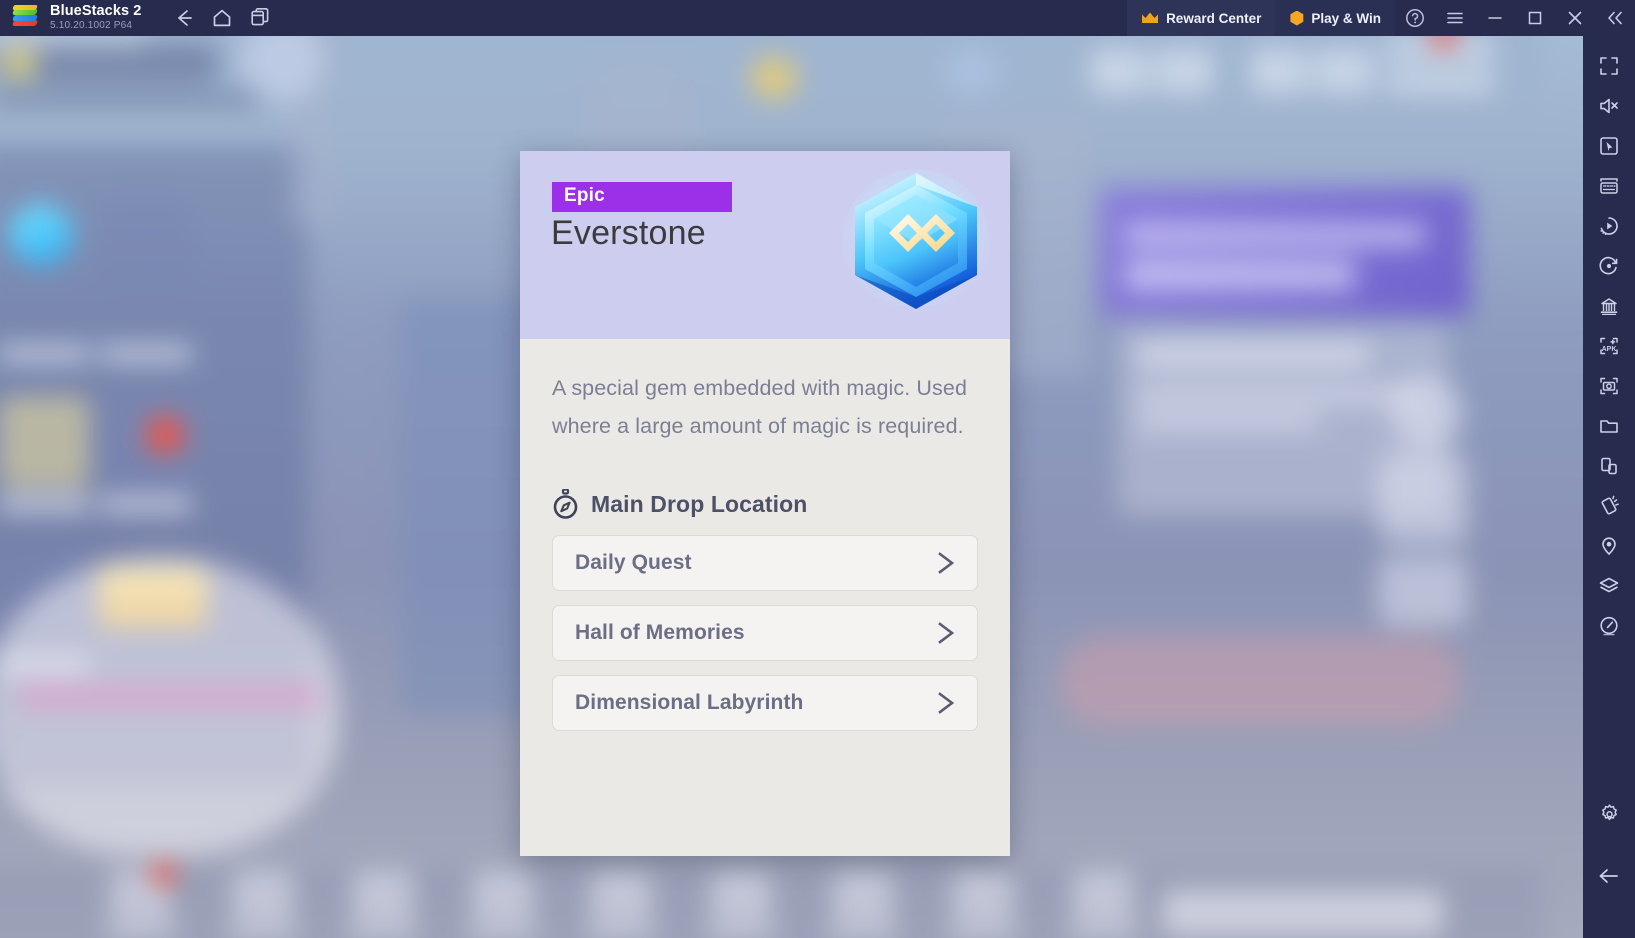 This screenshot has height=938, width=1635. Describe the element at coordinates (1609, 306) in the screenshot. I see `eco-mode-icon` at that location.